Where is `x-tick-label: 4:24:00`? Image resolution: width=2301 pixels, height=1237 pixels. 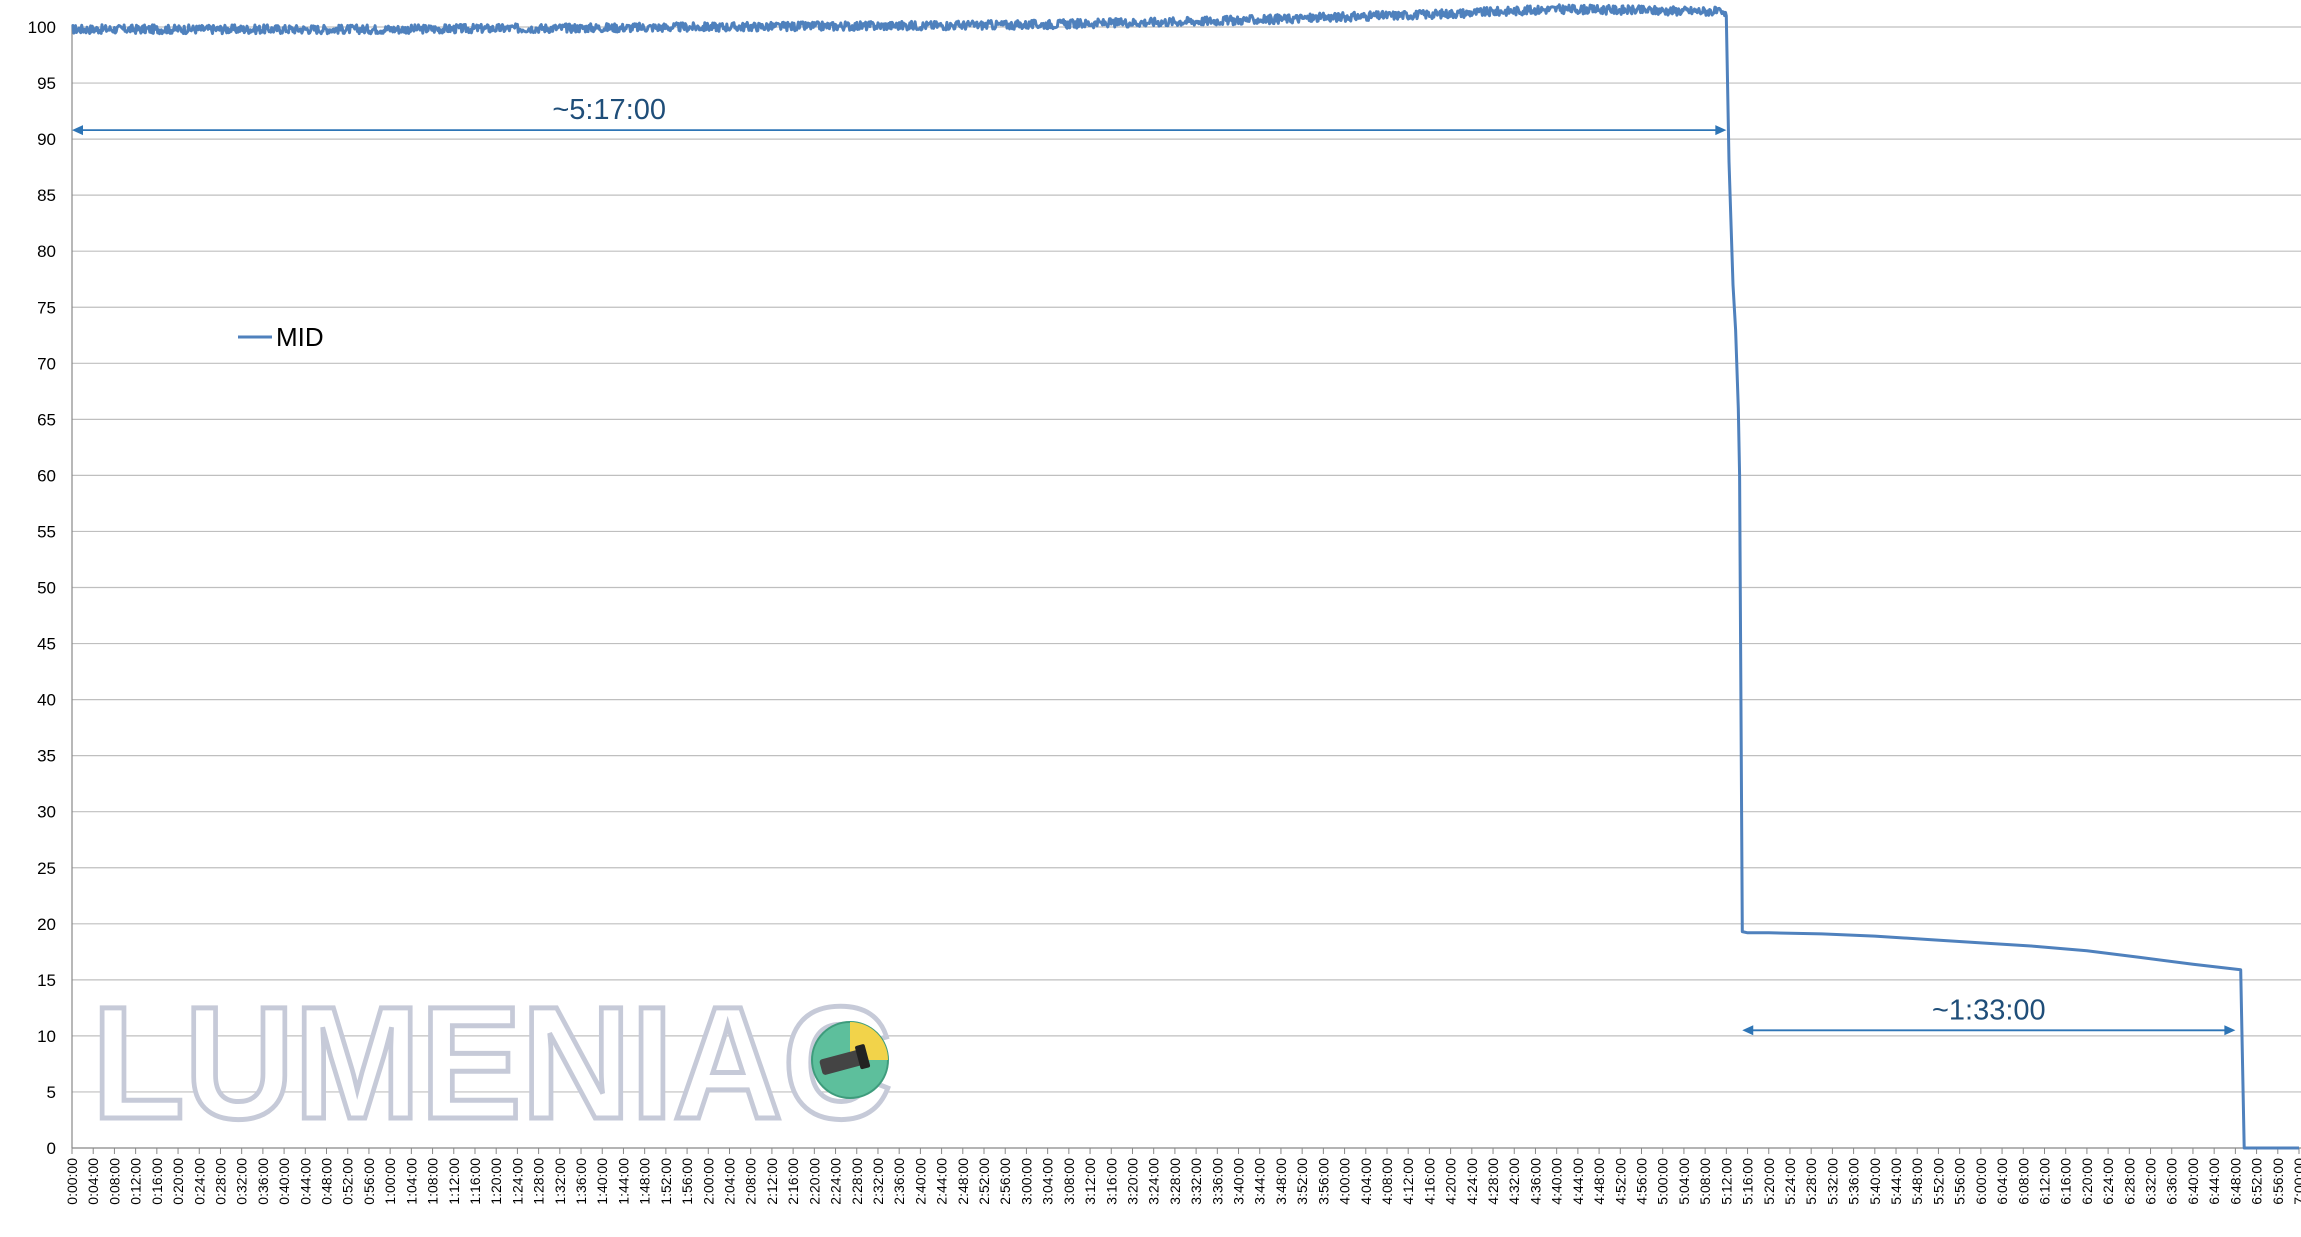
x-tick-label: 4:24:00 is located at coordinates (1472, 1181).